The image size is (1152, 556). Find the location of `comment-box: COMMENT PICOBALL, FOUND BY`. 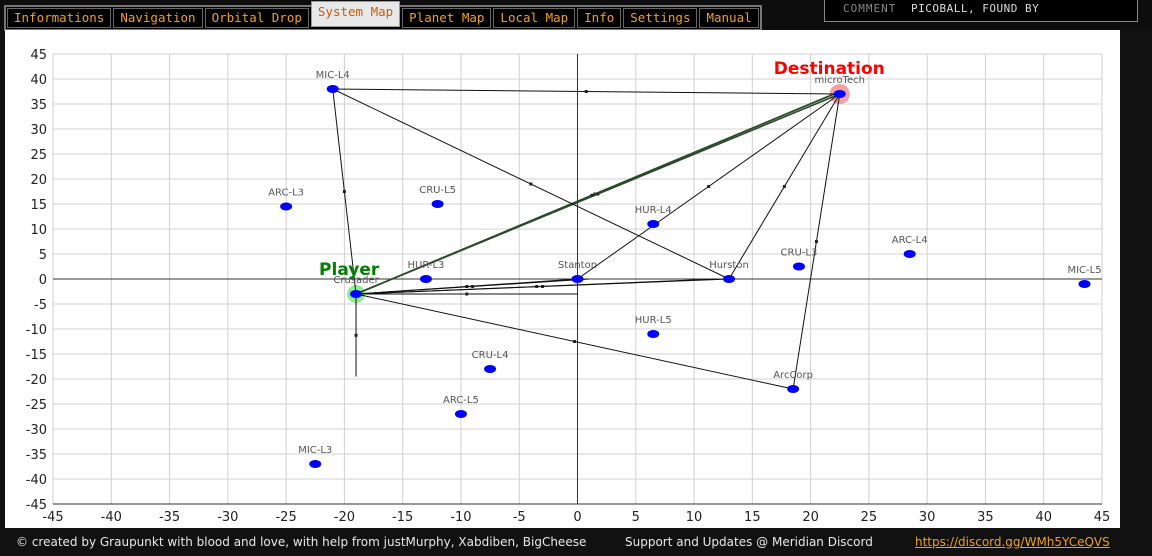

comment-box: COMMENT PICOBALL, FOUND BY is located at coordinates (981, 11).